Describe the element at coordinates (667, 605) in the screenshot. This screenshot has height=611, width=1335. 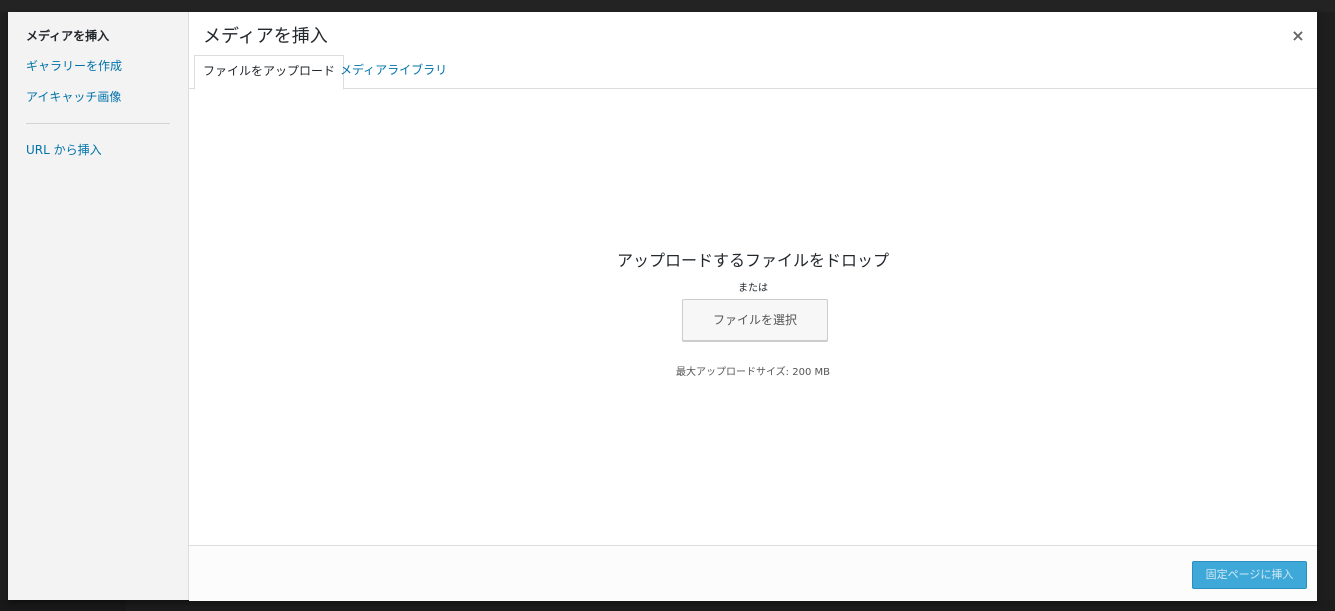
I see `page-background-bottom` at that location.